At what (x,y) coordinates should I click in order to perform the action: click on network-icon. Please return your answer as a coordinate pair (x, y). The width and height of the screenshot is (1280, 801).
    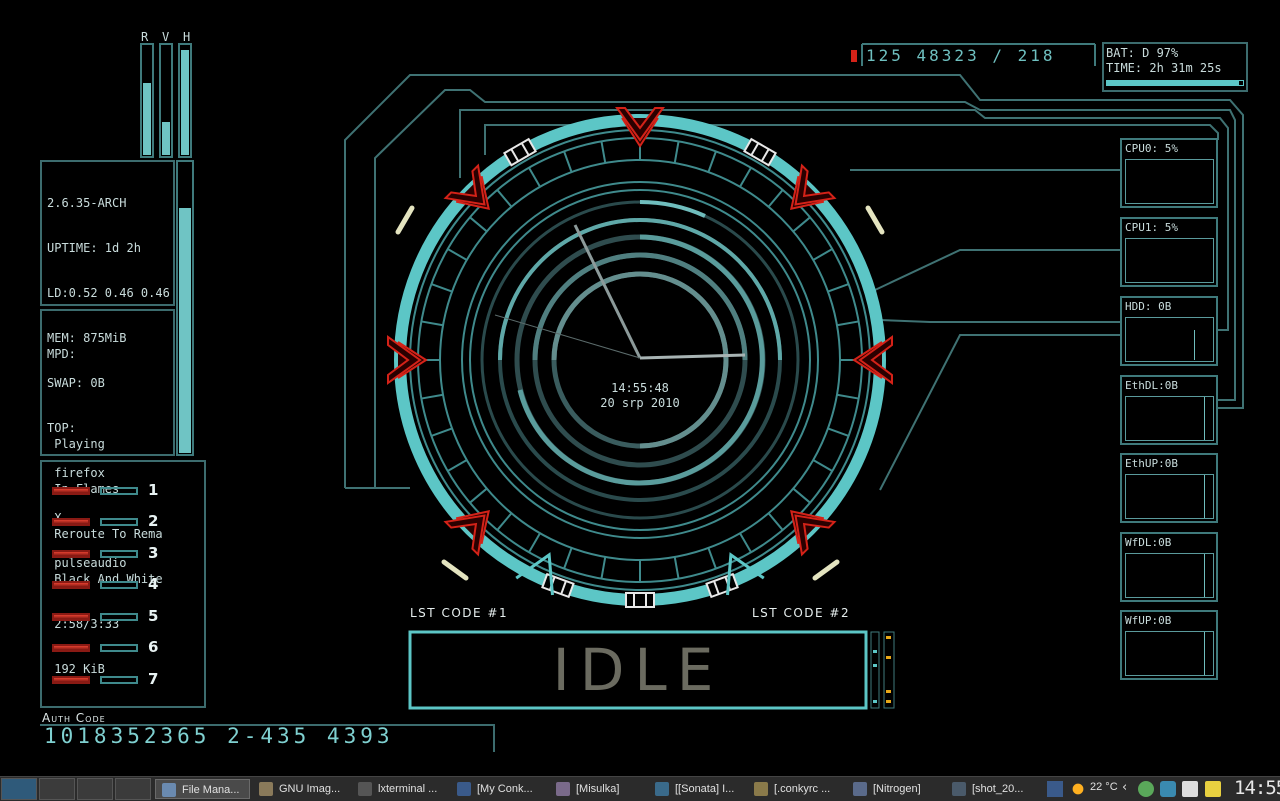
    Looking at the image, I should click on (1146, 789).